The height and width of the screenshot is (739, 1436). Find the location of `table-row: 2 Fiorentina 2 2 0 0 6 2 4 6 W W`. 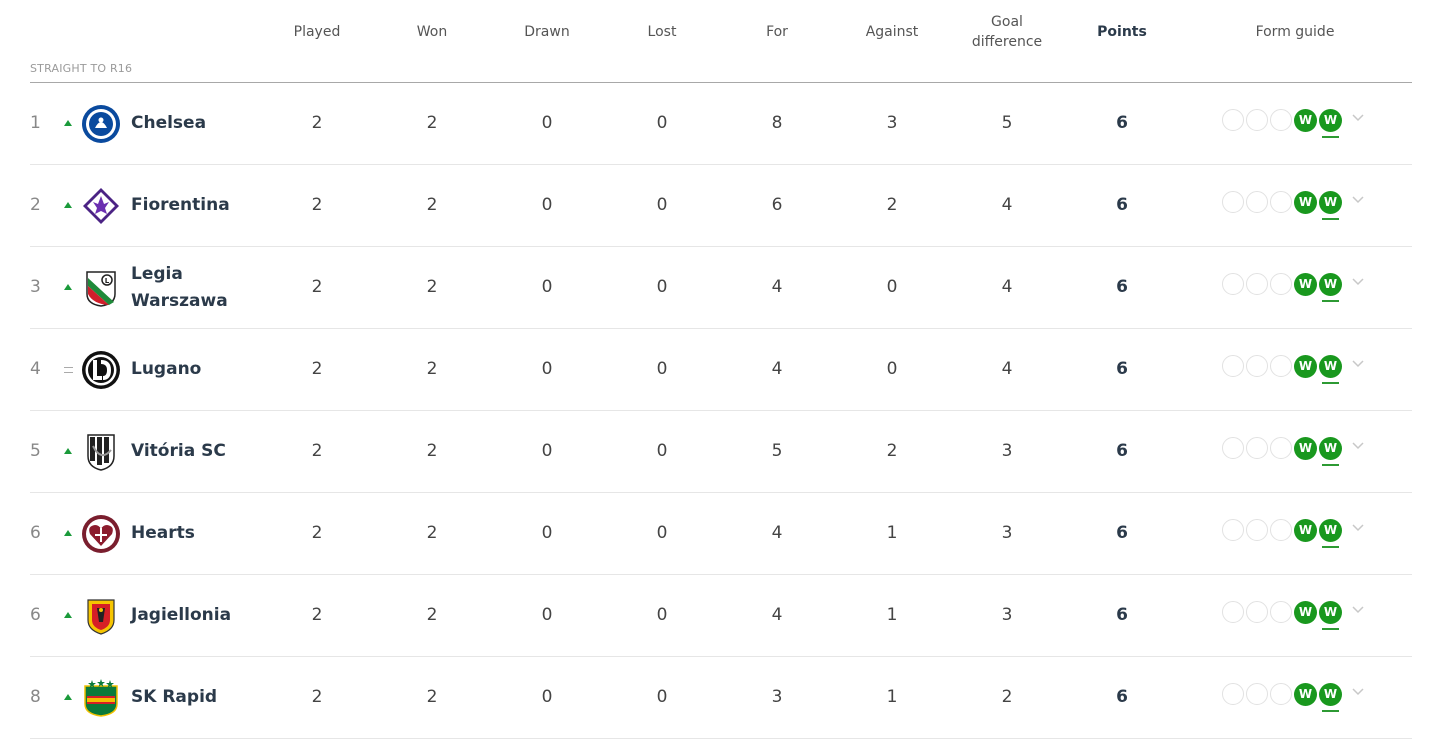

table-row: 2 Fiorentina 2 2 0 0 6 2 4 6 W W is located at coordinates (721, 206).